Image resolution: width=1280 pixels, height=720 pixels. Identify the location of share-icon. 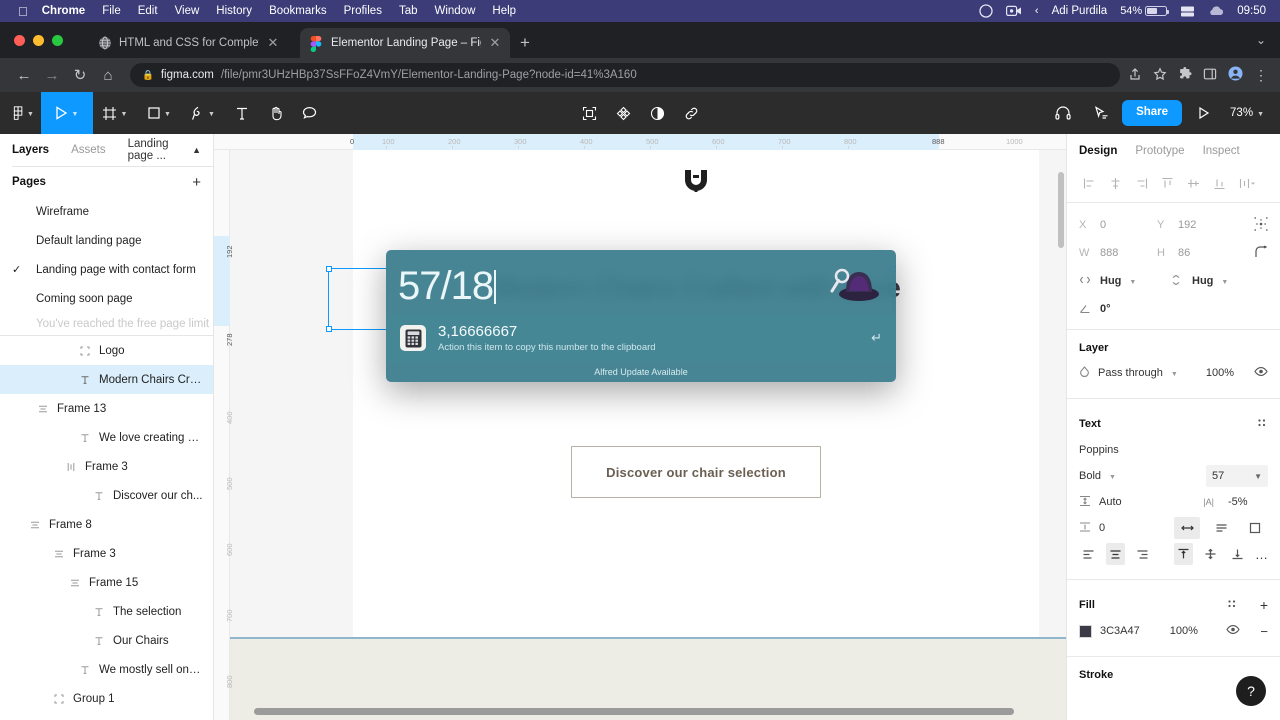
(1135, 75).